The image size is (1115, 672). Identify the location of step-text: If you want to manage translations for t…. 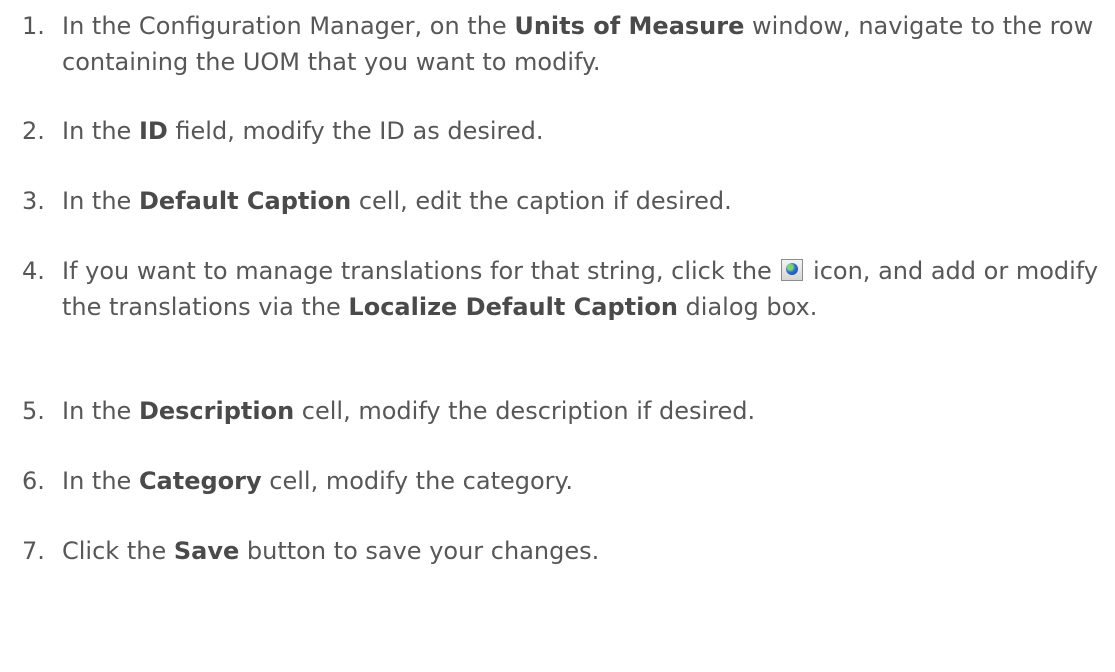
(580, 289).